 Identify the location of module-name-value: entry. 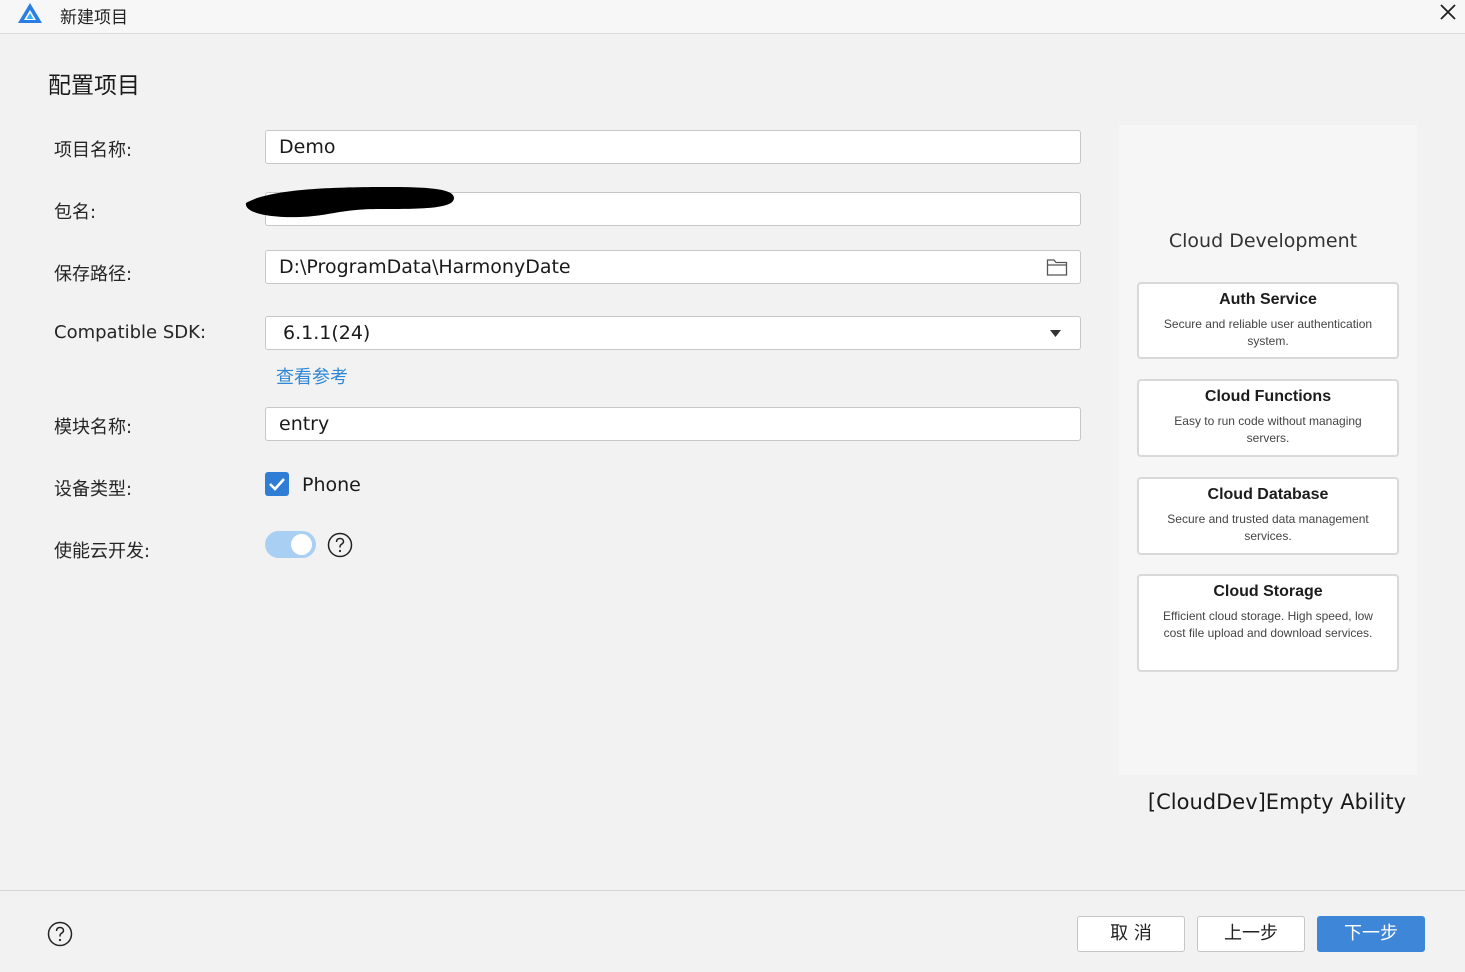
(304, 424).